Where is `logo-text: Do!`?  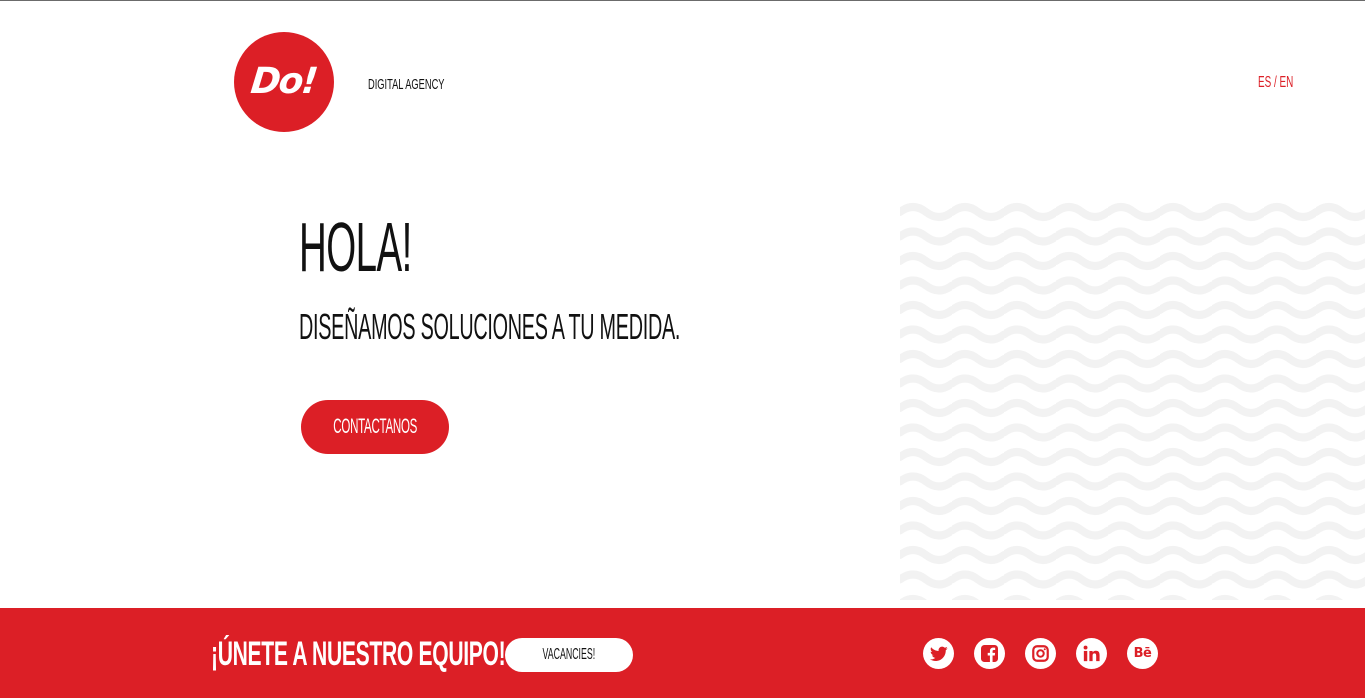 logo-text: Do! is located at coordinates (284, 81).